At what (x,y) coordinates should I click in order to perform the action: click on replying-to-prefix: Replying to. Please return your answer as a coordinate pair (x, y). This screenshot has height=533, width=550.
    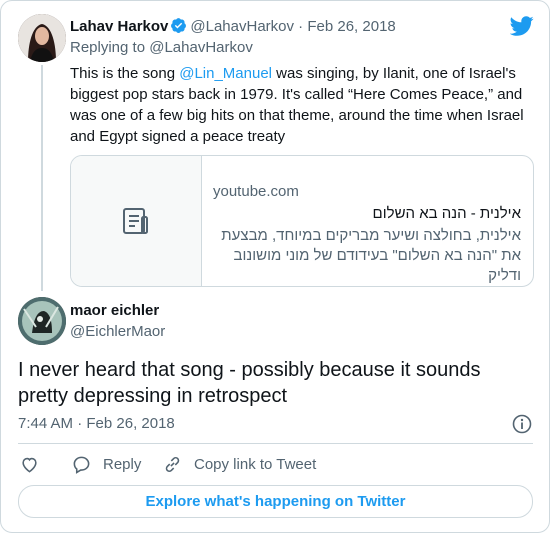
    Looking at the image, I should click on (110, 47).